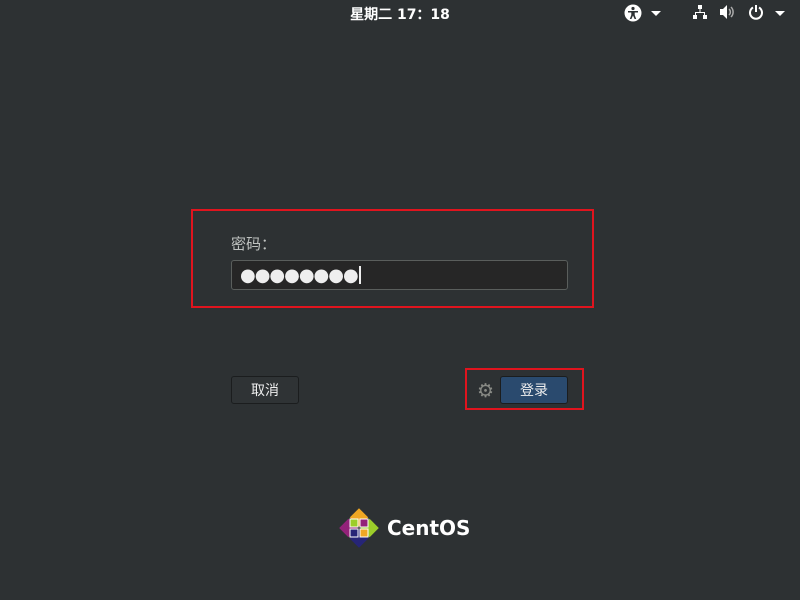 The height and width of the screenshot is (600, 800). I want to click on gear-icon: ⚙, so click(485, 391).